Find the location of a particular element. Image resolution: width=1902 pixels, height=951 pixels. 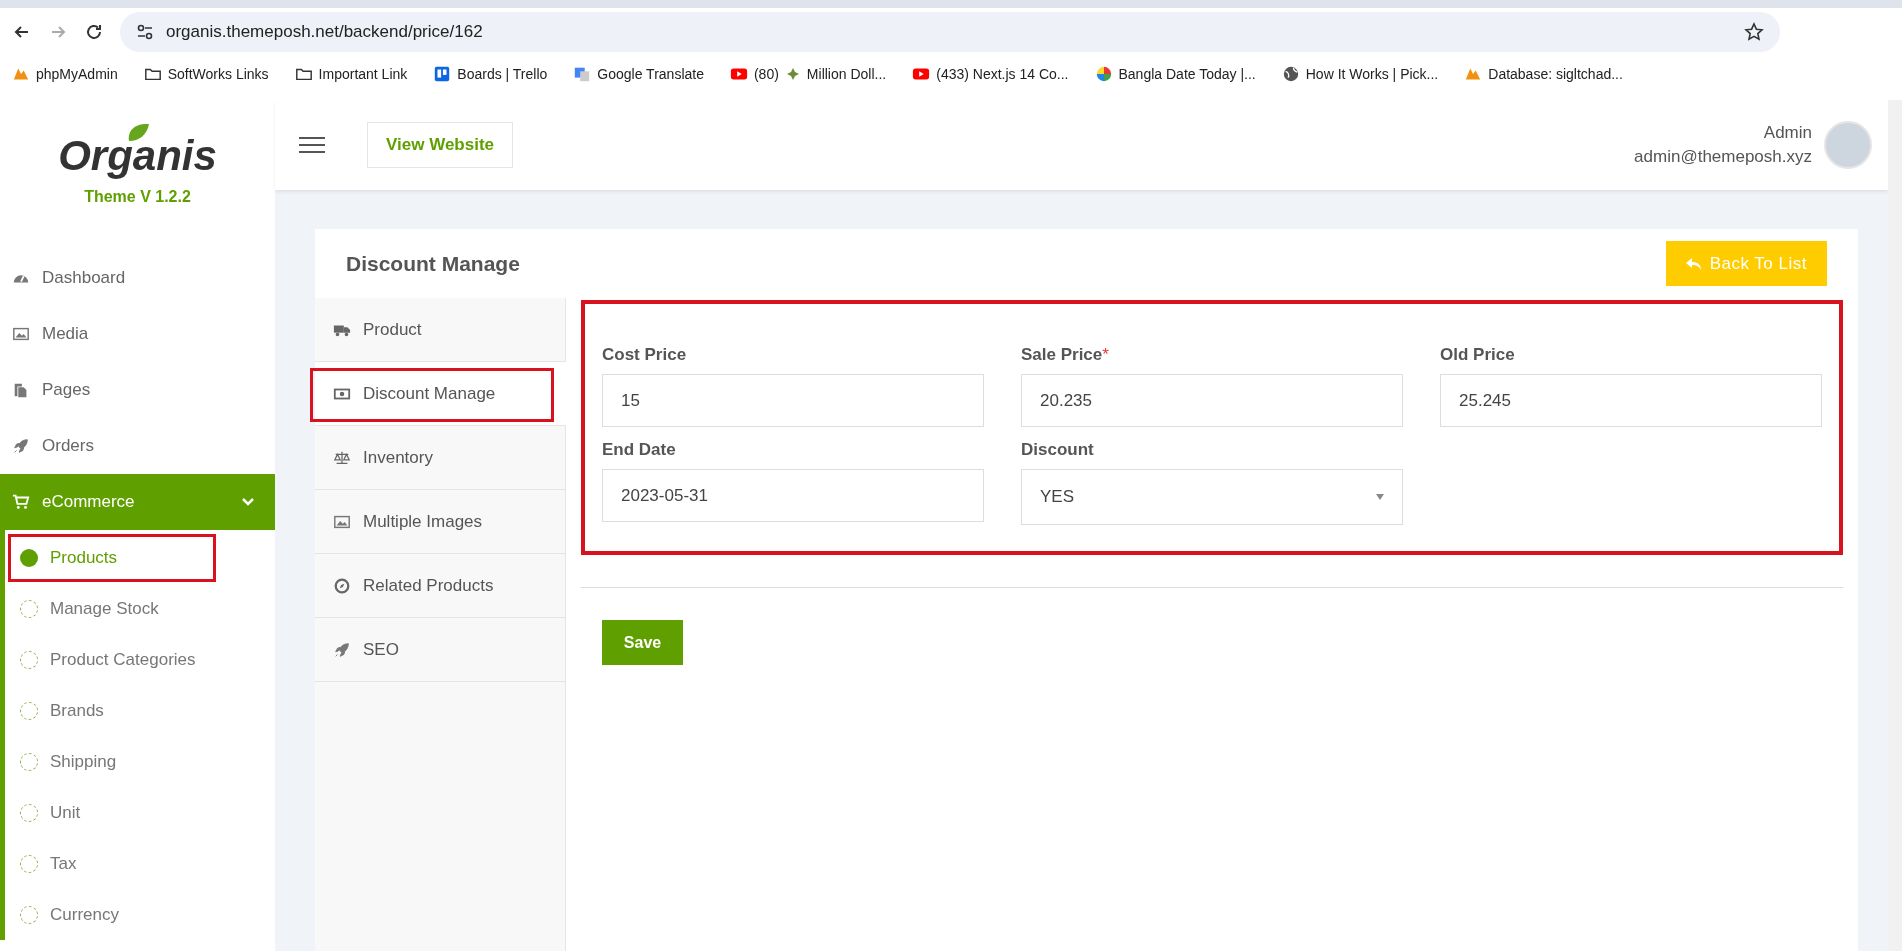

address-bar: organis.themeposh.net/backend/price/162 is located at coordinates (950, 32).